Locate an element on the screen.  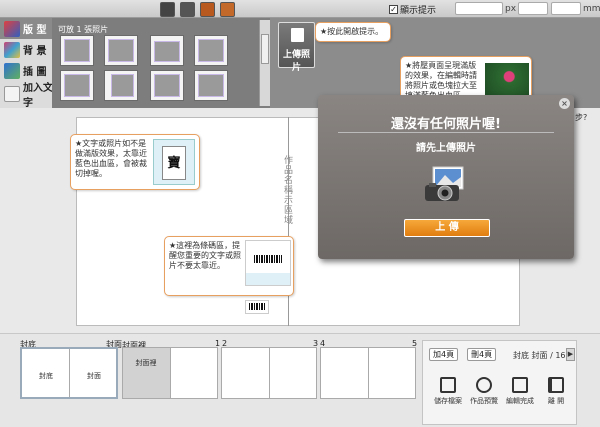
finish-edit-button: 編輯完成 is located at coordinates (520, 391).